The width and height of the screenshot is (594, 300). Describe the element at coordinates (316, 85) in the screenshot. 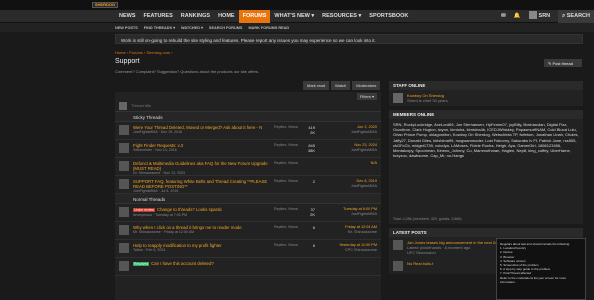

I see `mark-read-button: Mark read` at that location.